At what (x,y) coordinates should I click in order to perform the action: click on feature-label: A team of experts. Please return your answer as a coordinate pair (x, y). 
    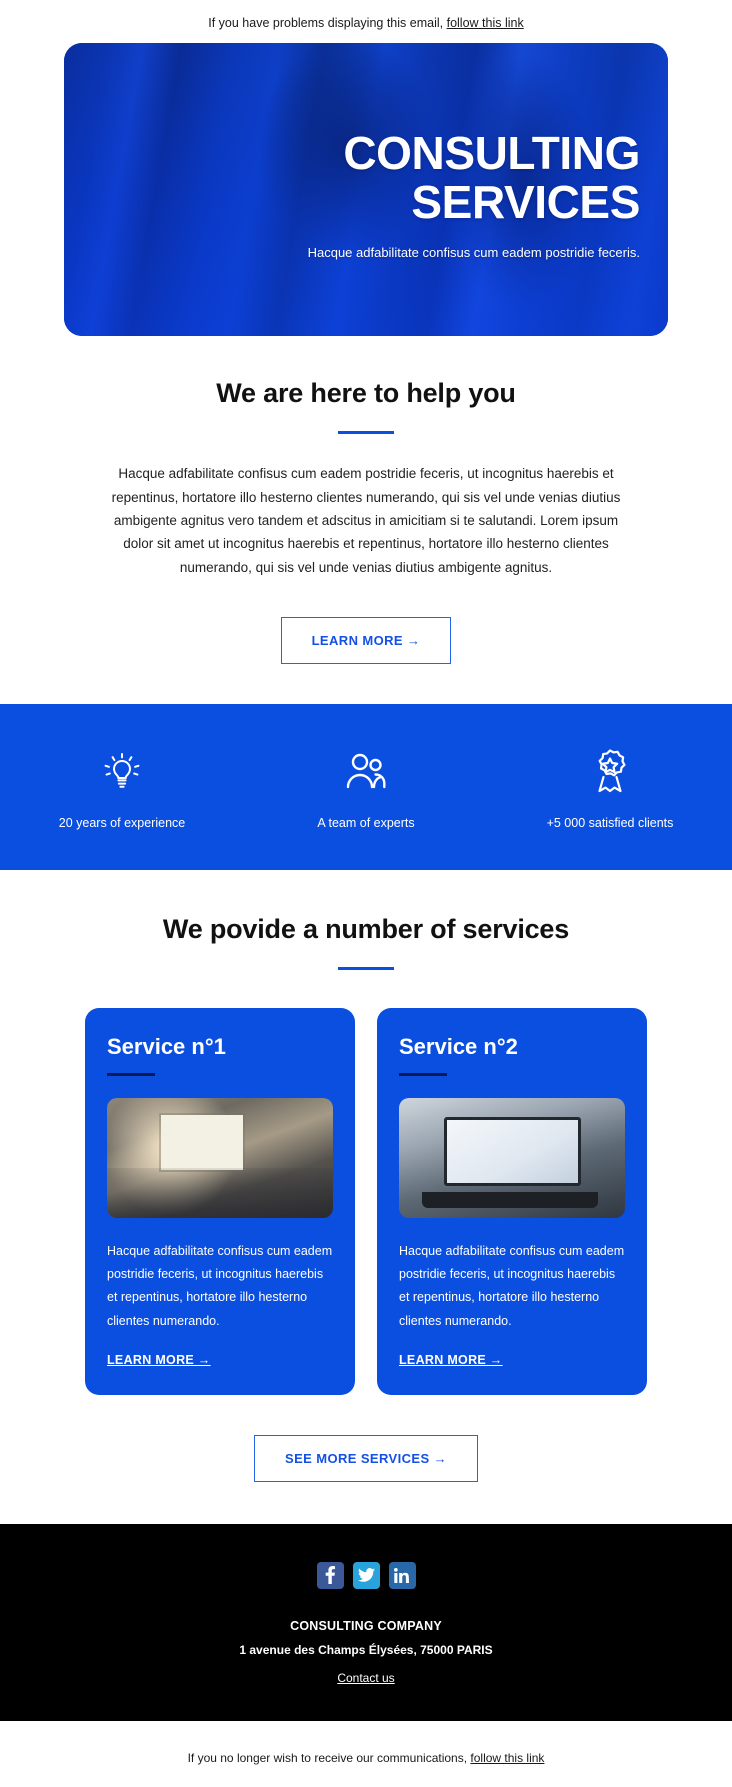
    Looking at the image, I should click on (366, 822).